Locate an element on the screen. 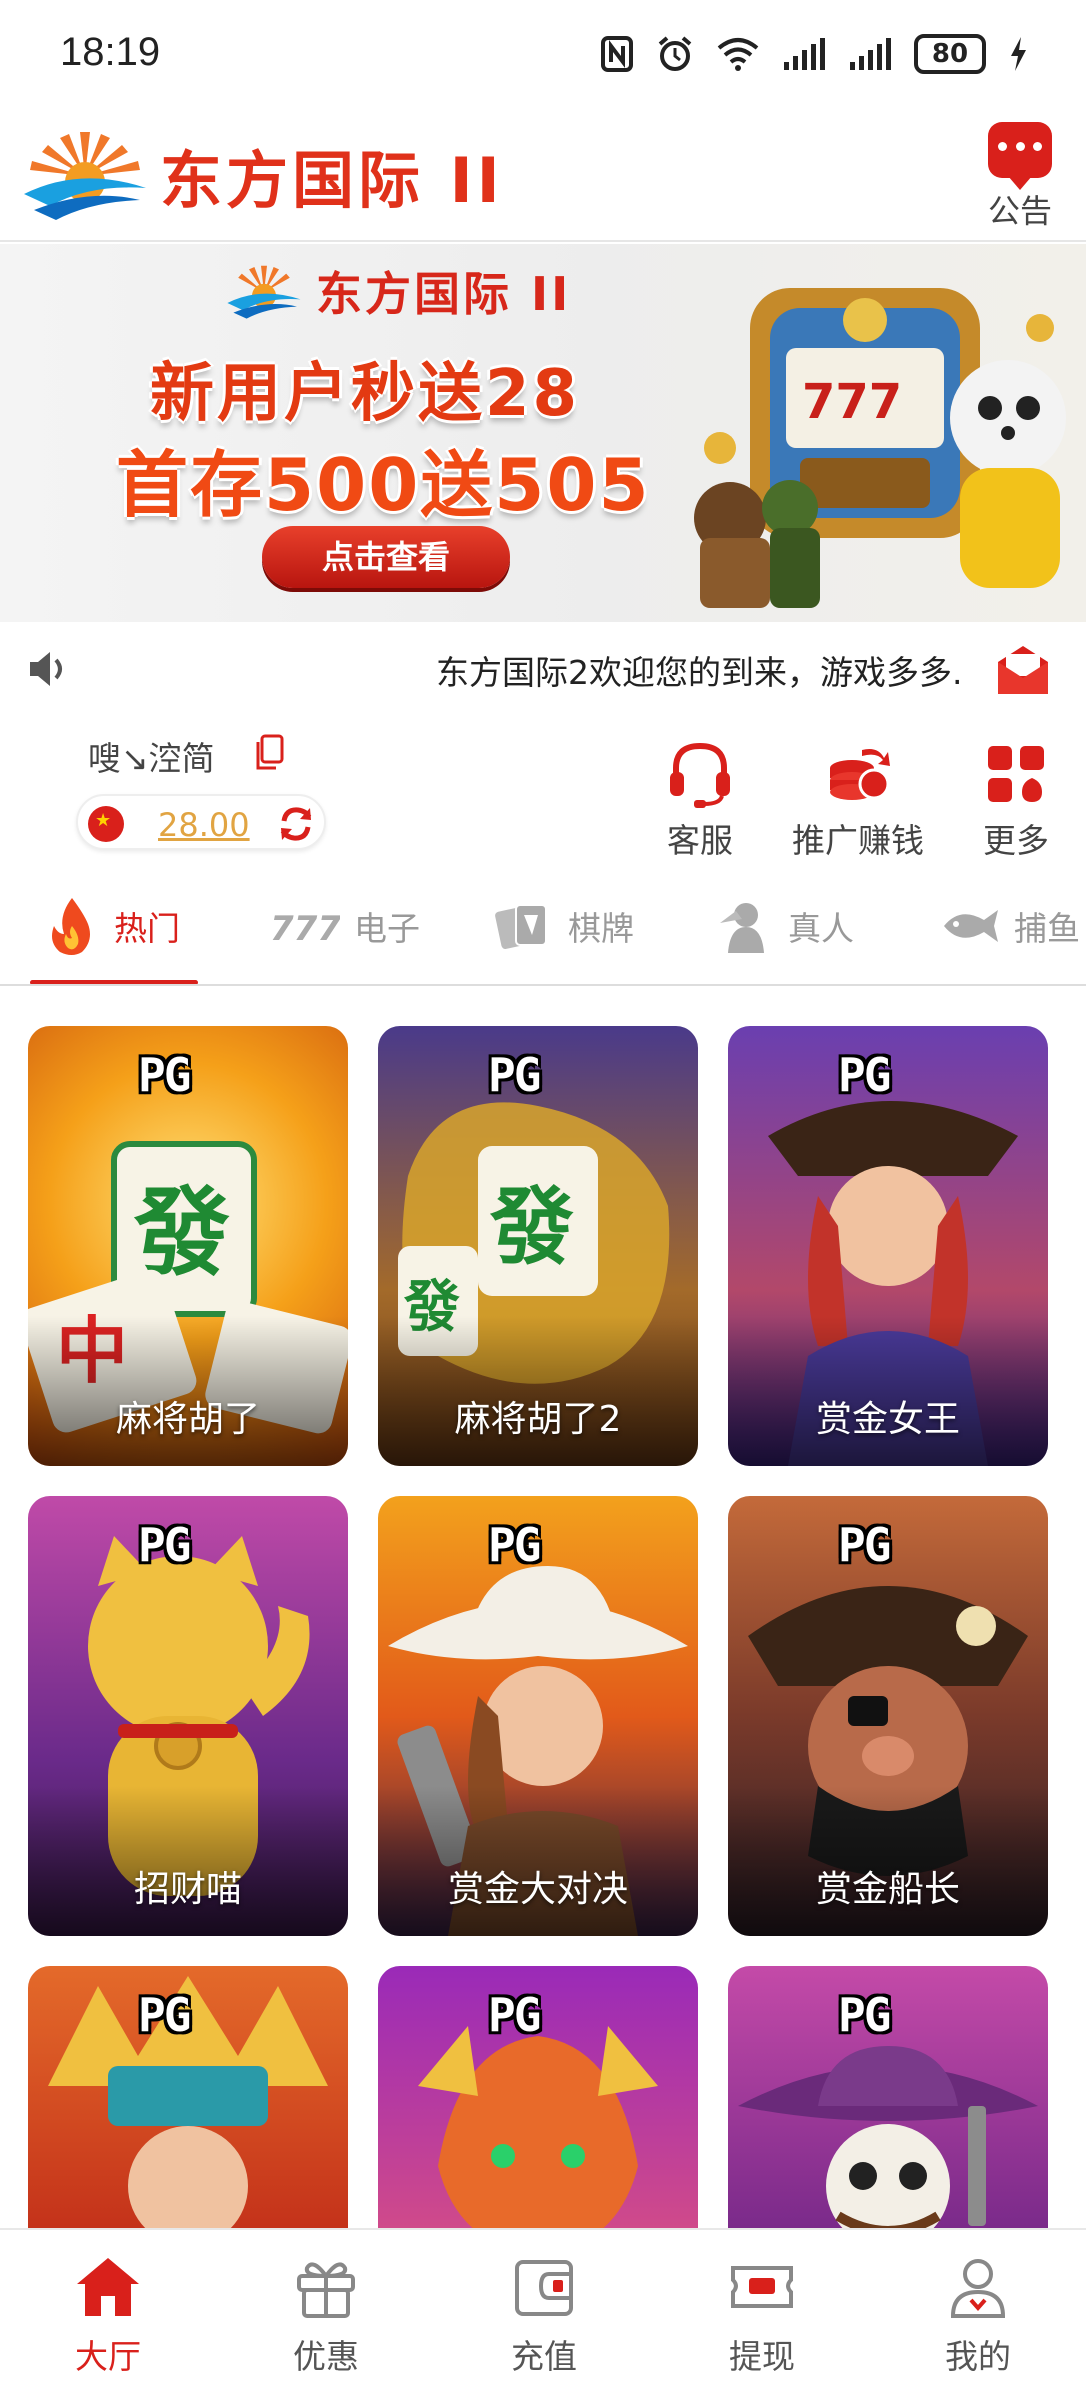 The image size is (1086, 2400). referral-earn-label: 推广赚钱 is located at coordinates (858, 840).